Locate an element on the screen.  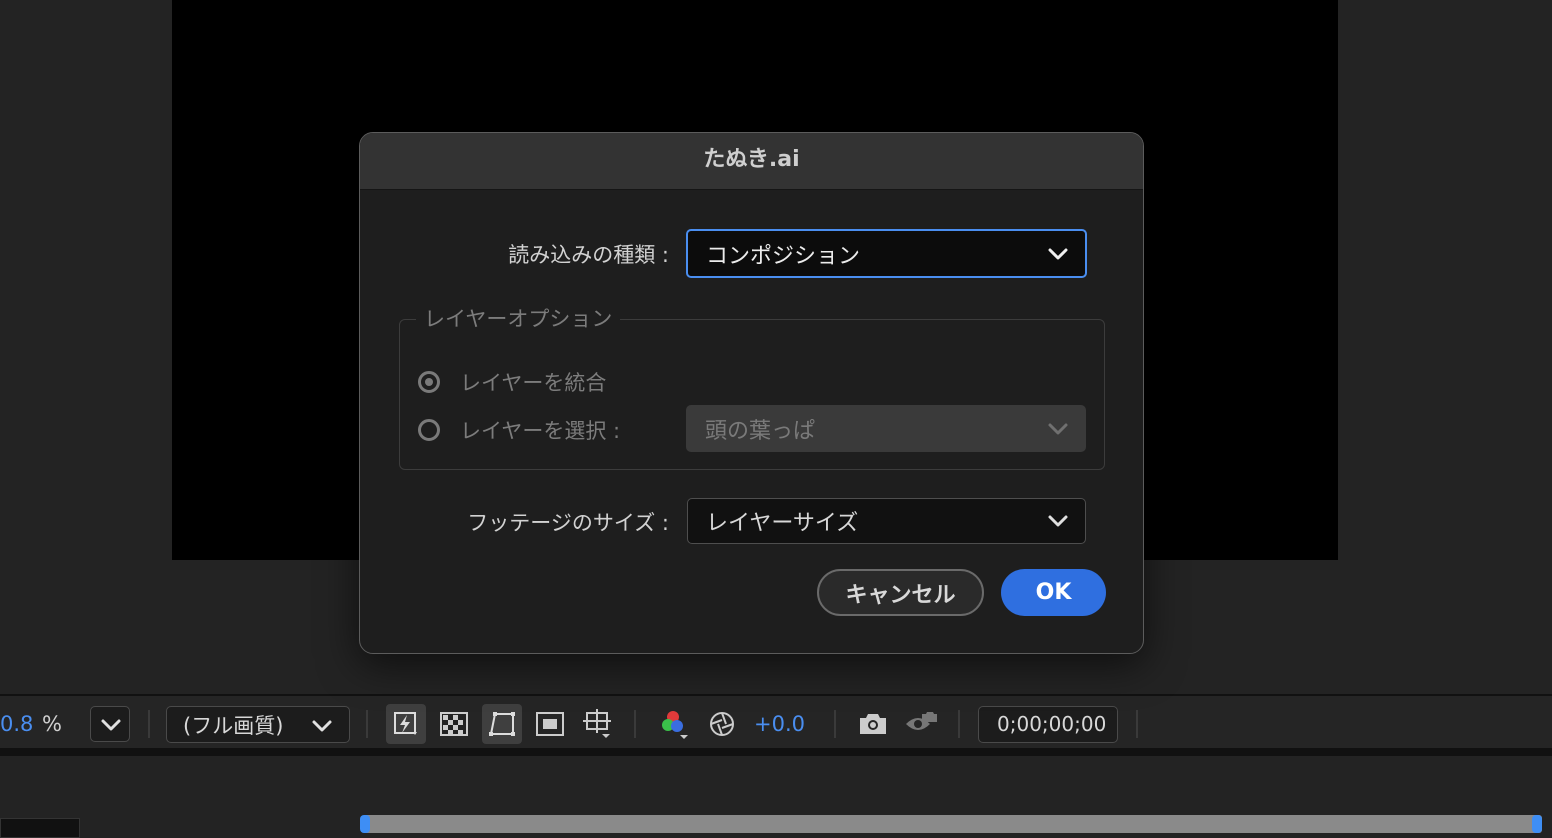
safe-margins-button is located at coordinates (598, 726).